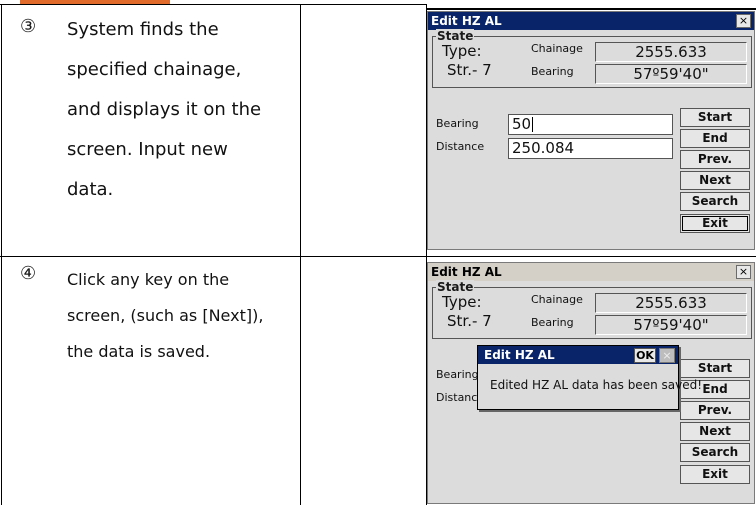  I want to click on table-top-border, so click(213, 4).